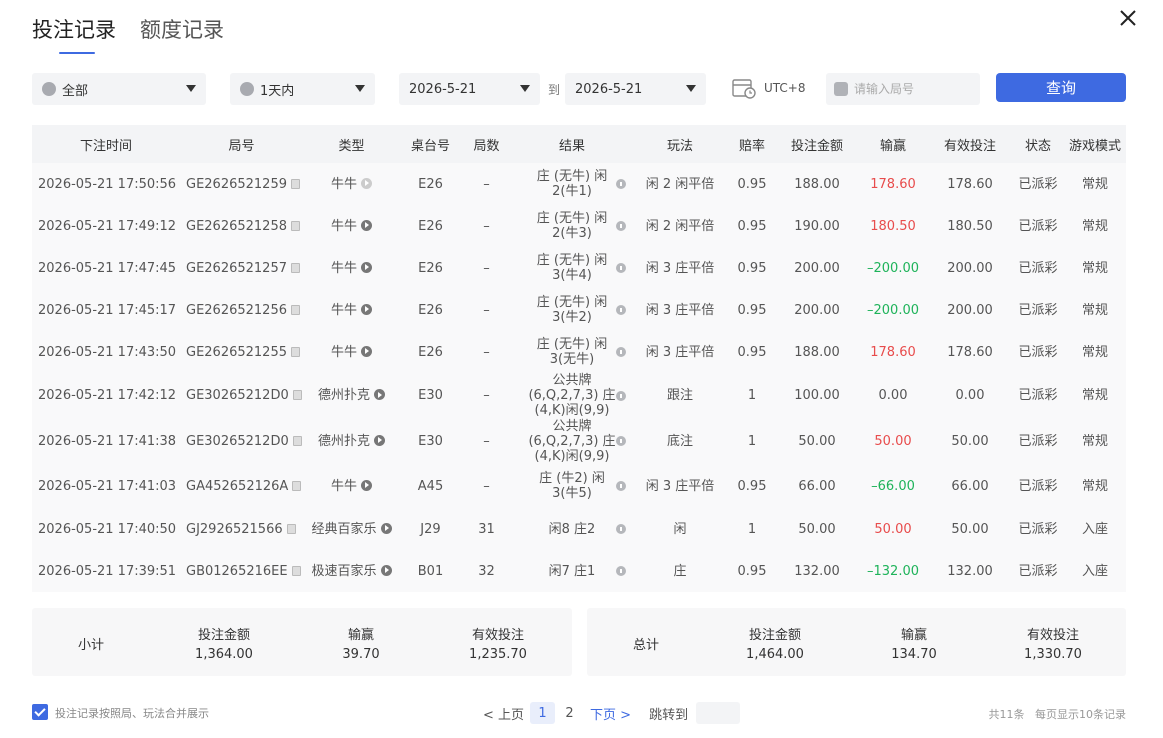 This screenshot has height=738, width=1163. What do you see at coordinates (679, 441) in the screenshot?
I see `cell-bet: 底注` at bounding box center [679, 441].